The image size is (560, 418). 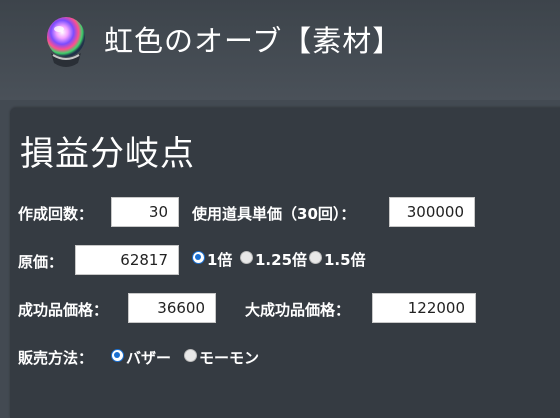 I want to click on sale-method-label-momon: モーモン, so click(x=229, y=358).